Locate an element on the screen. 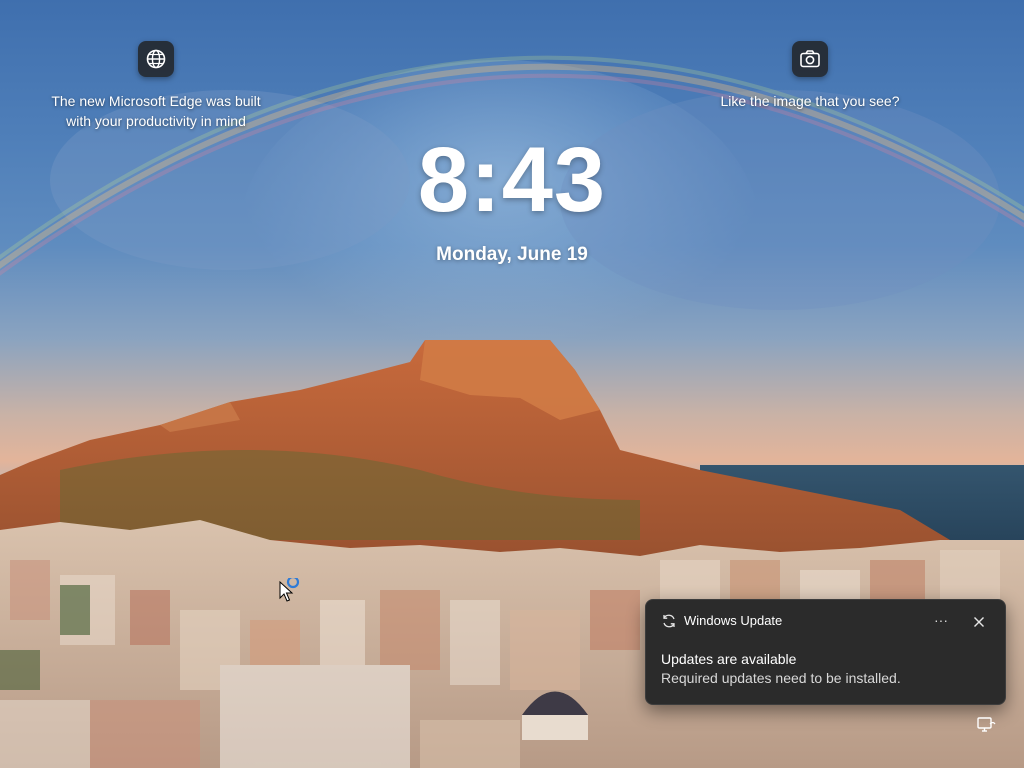  mouse-cursor-icon is located at coordinates (289, 590).